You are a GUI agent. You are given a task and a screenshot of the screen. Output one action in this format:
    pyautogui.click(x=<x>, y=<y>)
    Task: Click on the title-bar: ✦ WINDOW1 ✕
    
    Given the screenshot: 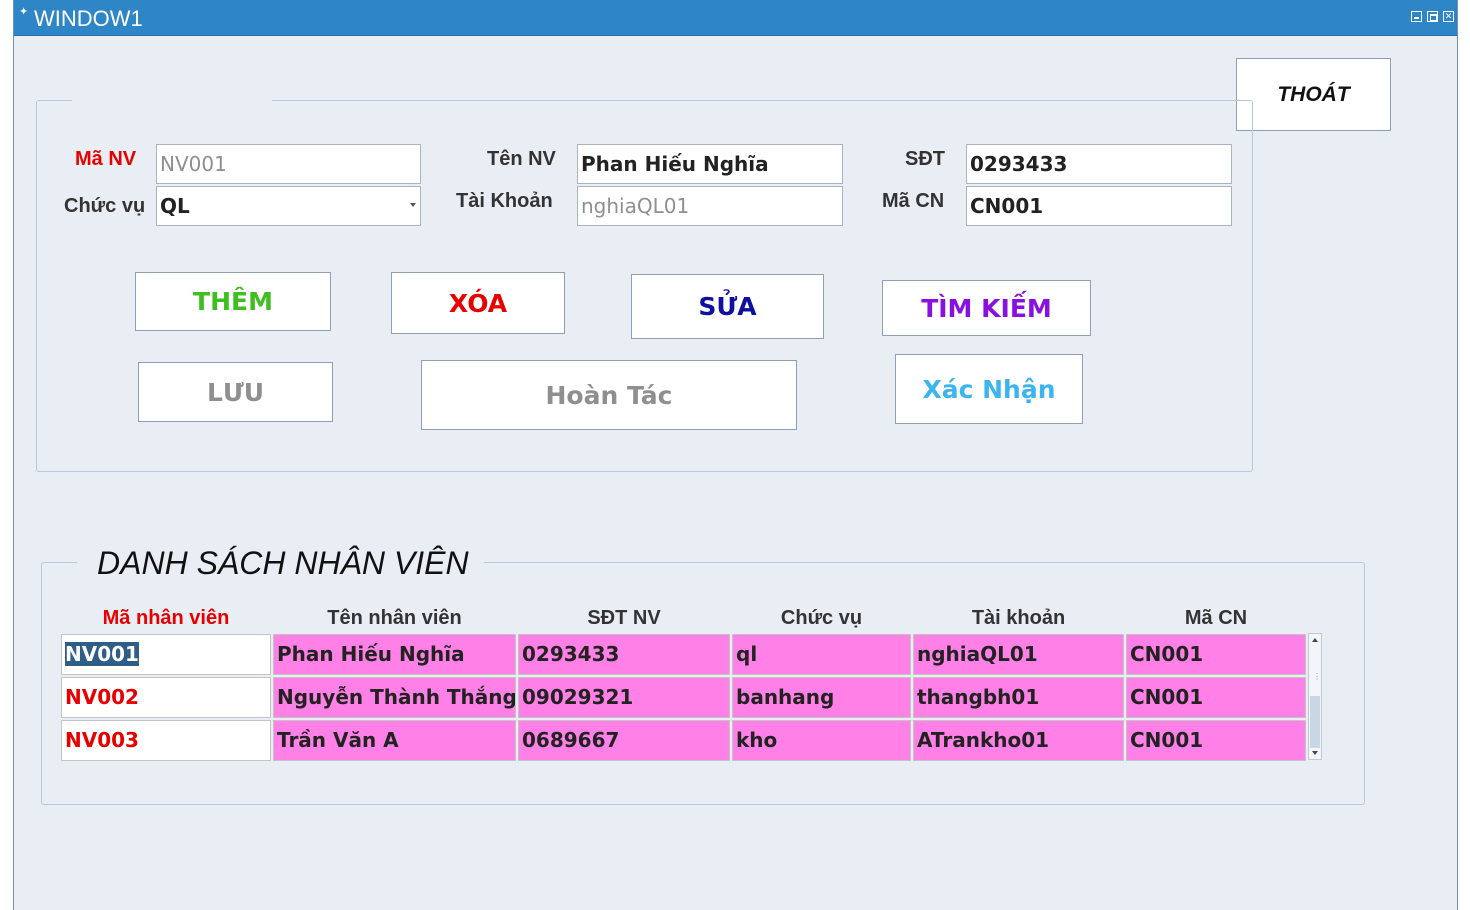 What is the action you would take?
    pyautogui.click(x=735, y=18)
    